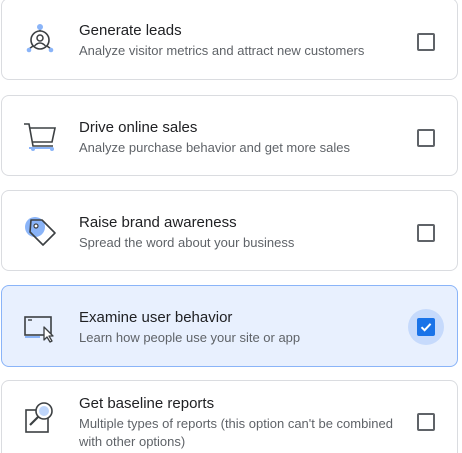 The height and width of the screenshot is (453, 462). What do you see at coordinates (187, 242) in the screenshot?
I see `option-description: Spread the word about your business` at bounding box center [187, 242].